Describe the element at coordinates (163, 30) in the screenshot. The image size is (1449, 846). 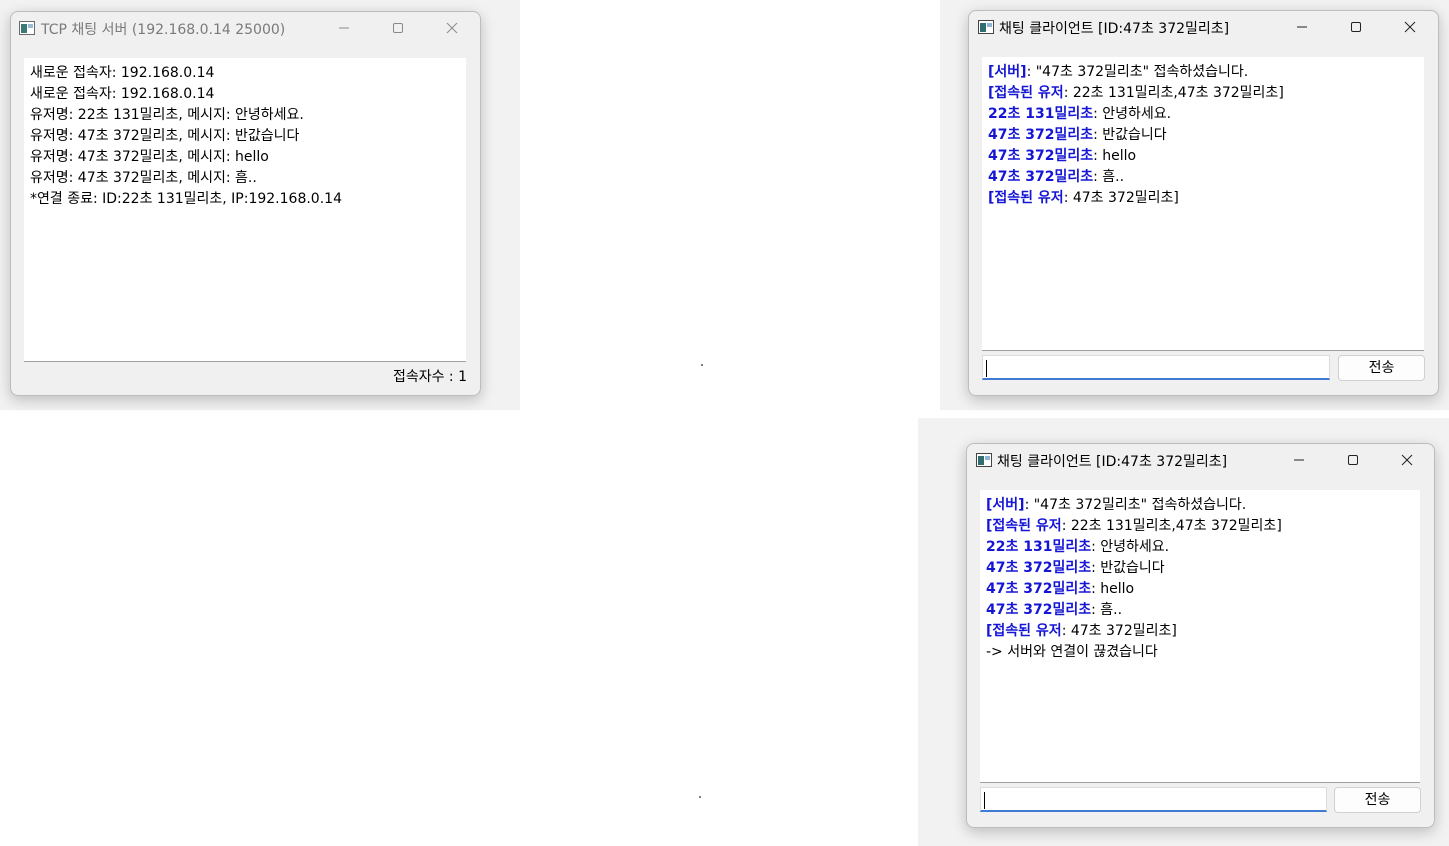
I see `window-title: TCP 채팅 서버 (192.168.0.14 25000)` at that location.